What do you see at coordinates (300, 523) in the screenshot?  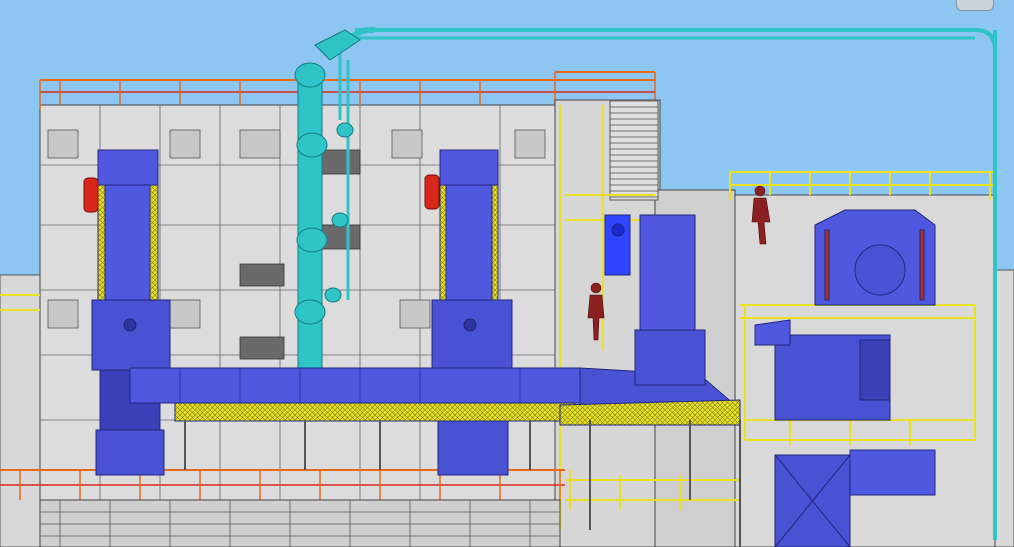 I see `lower-floor-grating` at bounding box center [300, 523].